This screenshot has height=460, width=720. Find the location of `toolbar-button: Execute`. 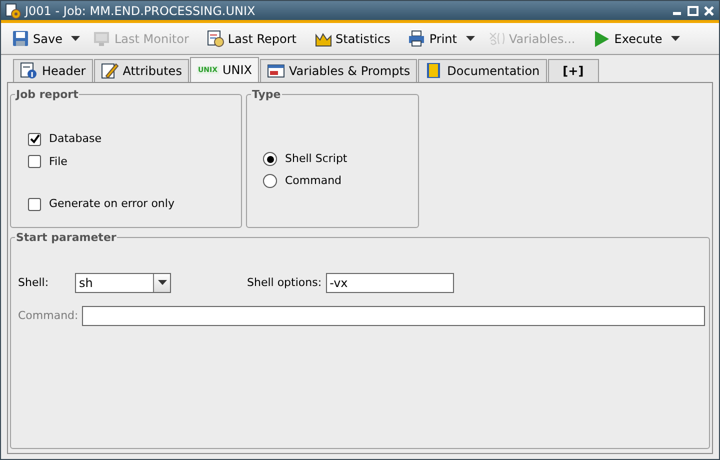

toolbar-button: Execute is located at coordinates (628, 39).